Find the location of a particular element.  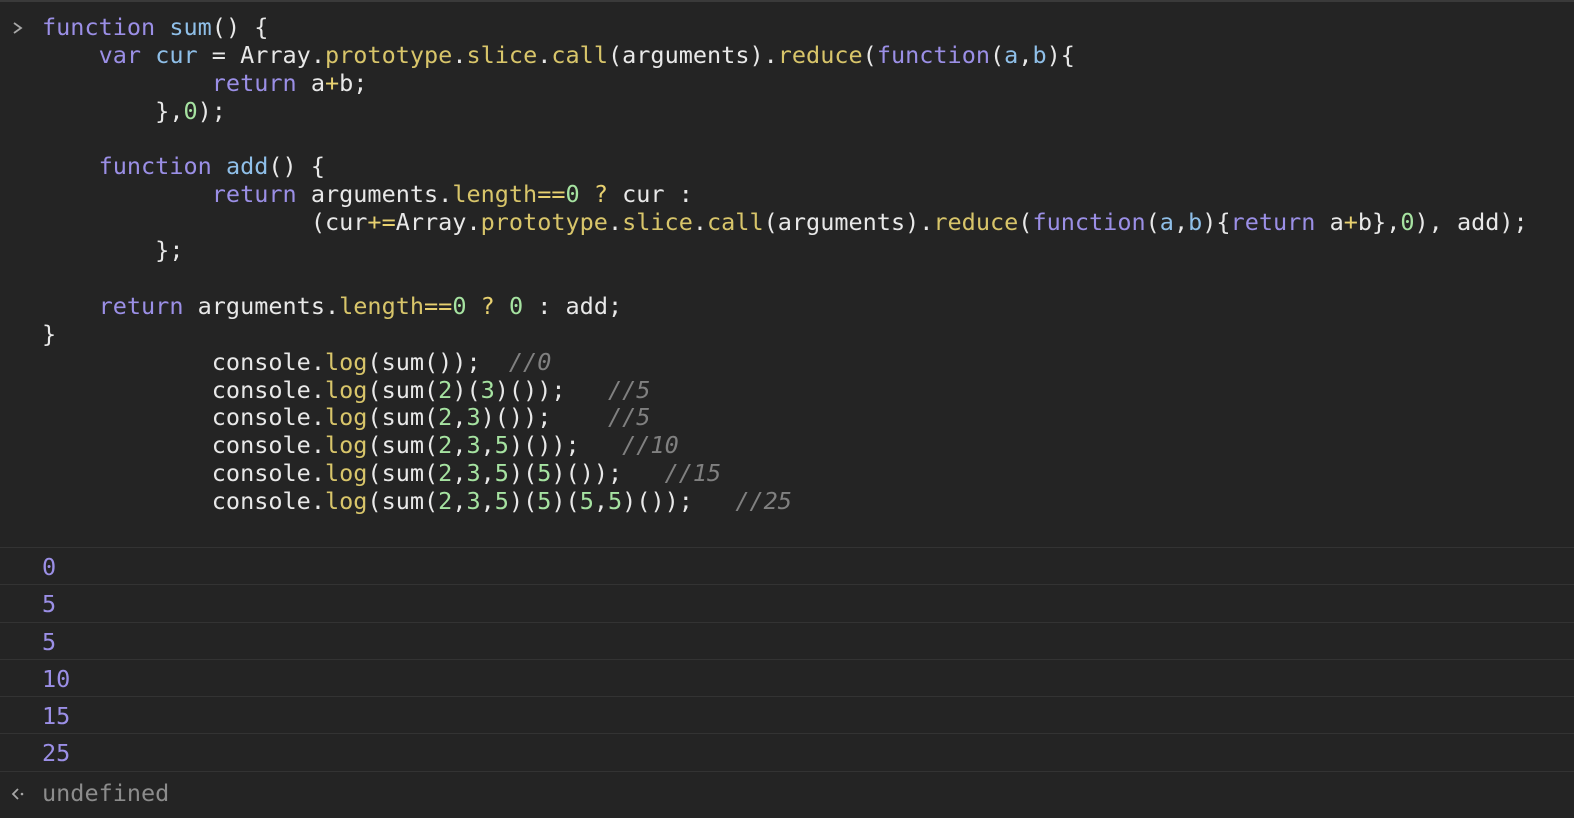

code-line: console.log(sum(2,3,5)()); //10 is located at coordinates (785, 445).